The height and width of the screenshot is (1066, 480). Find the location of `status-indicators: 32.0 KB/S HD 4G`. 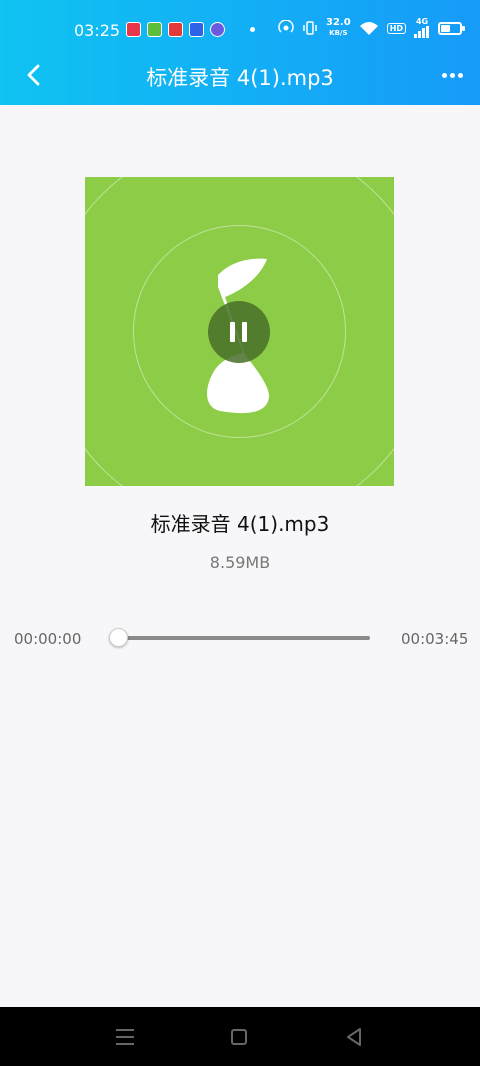

status-indicators: 32.0 KB/S HD 4G is located at coordinates (372, 28).